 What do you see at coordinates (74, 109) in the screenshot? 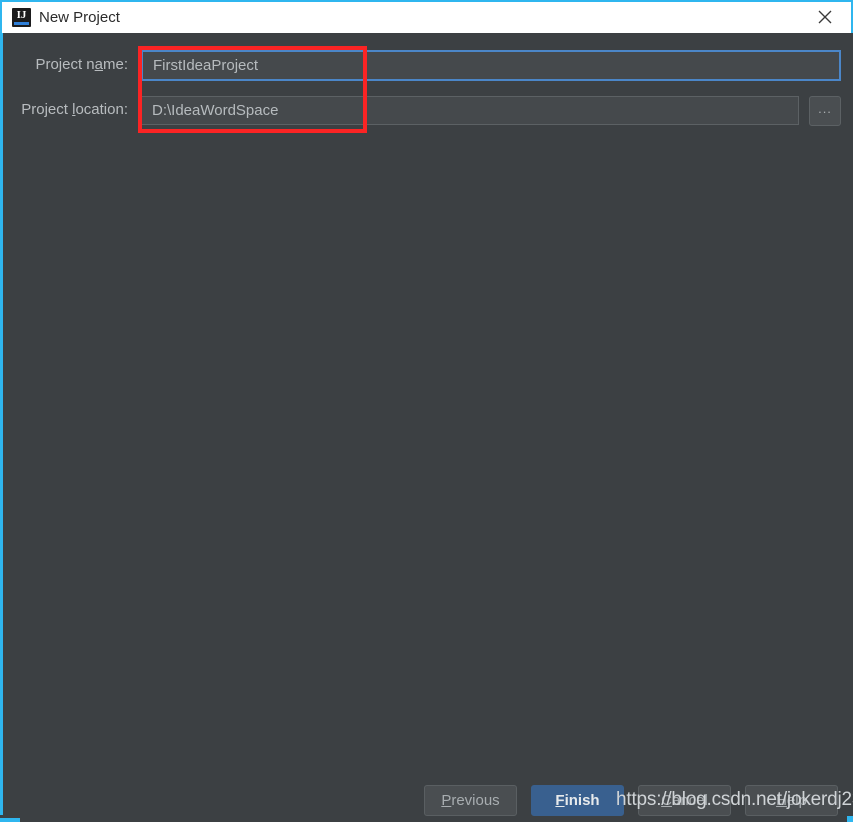
I see `project-location-label: Project location:` at bounding box center [74, 109].